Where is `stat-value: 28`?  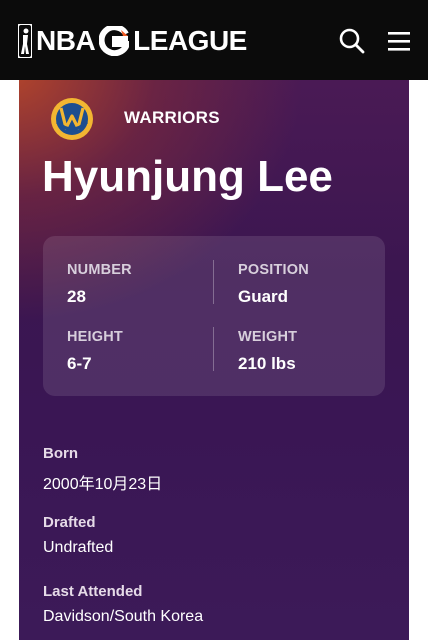 stat-value: 28 is located at coordinates (76, 296).